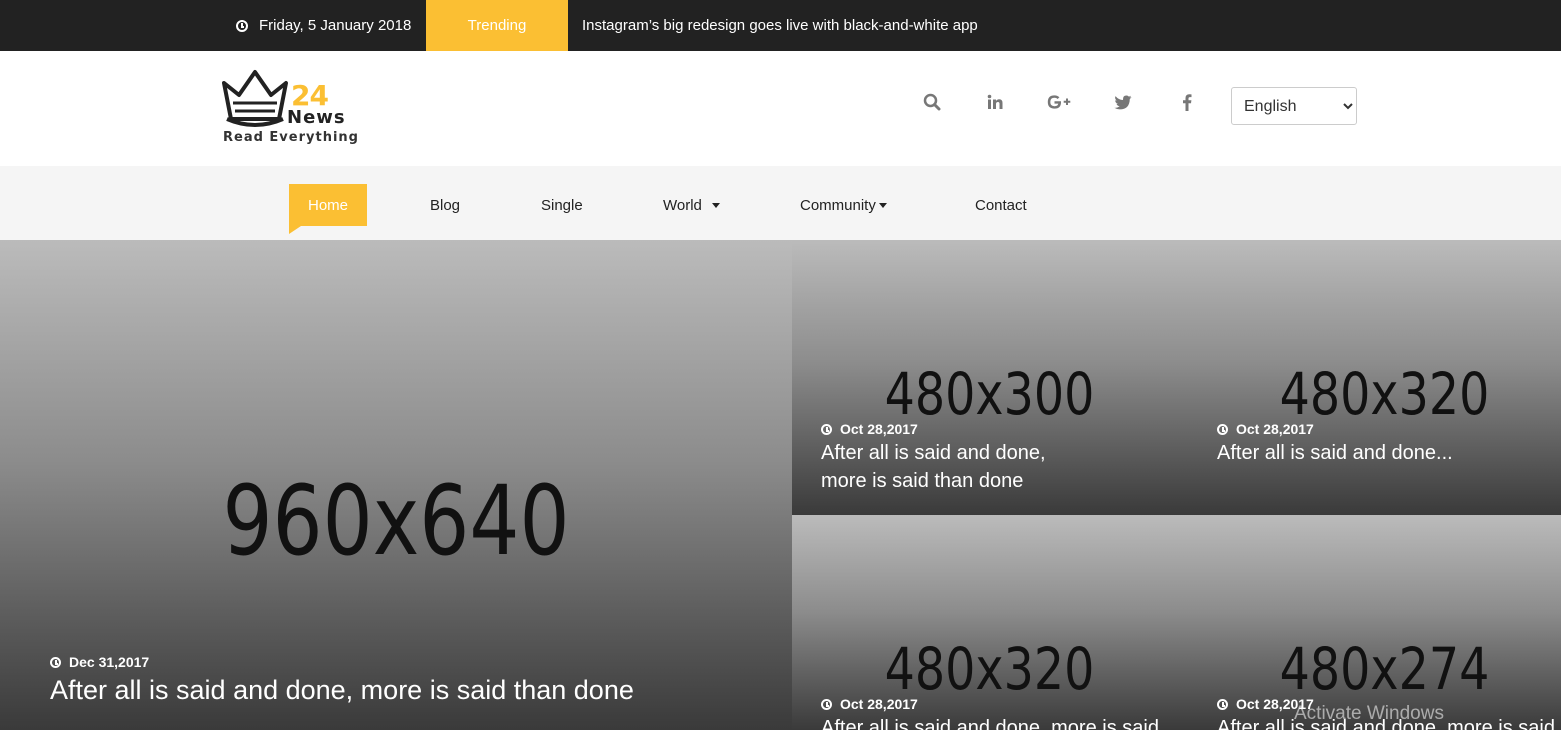 The width and height of the screenshot is (1561, 730). Describe the element at coordinates (1011, 722) in the screenshot. I see `post-title-link: After all is said and done, more is said` at that location.